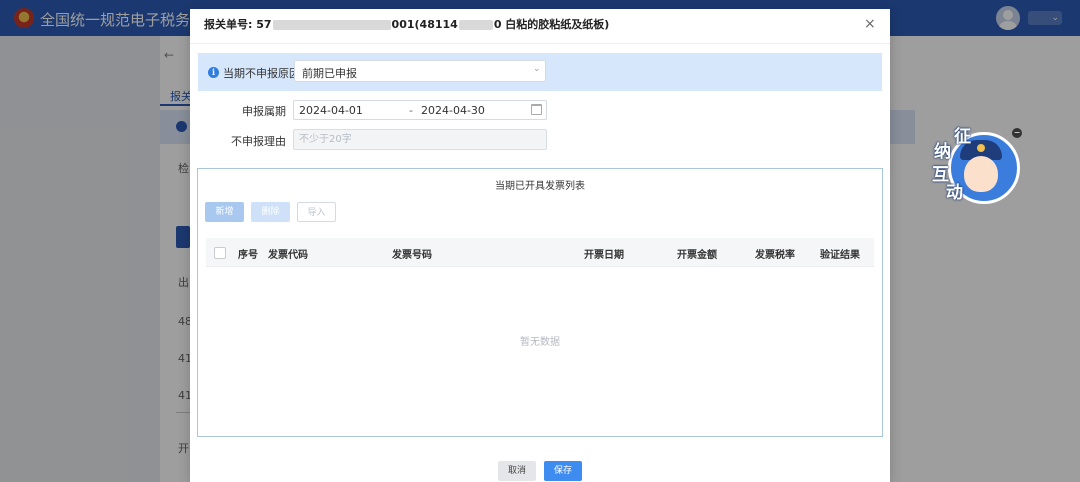 This screenshot has width=1080, height=482. I want to click on column-header-tax-rate: 发票税率, so click(775, 255).